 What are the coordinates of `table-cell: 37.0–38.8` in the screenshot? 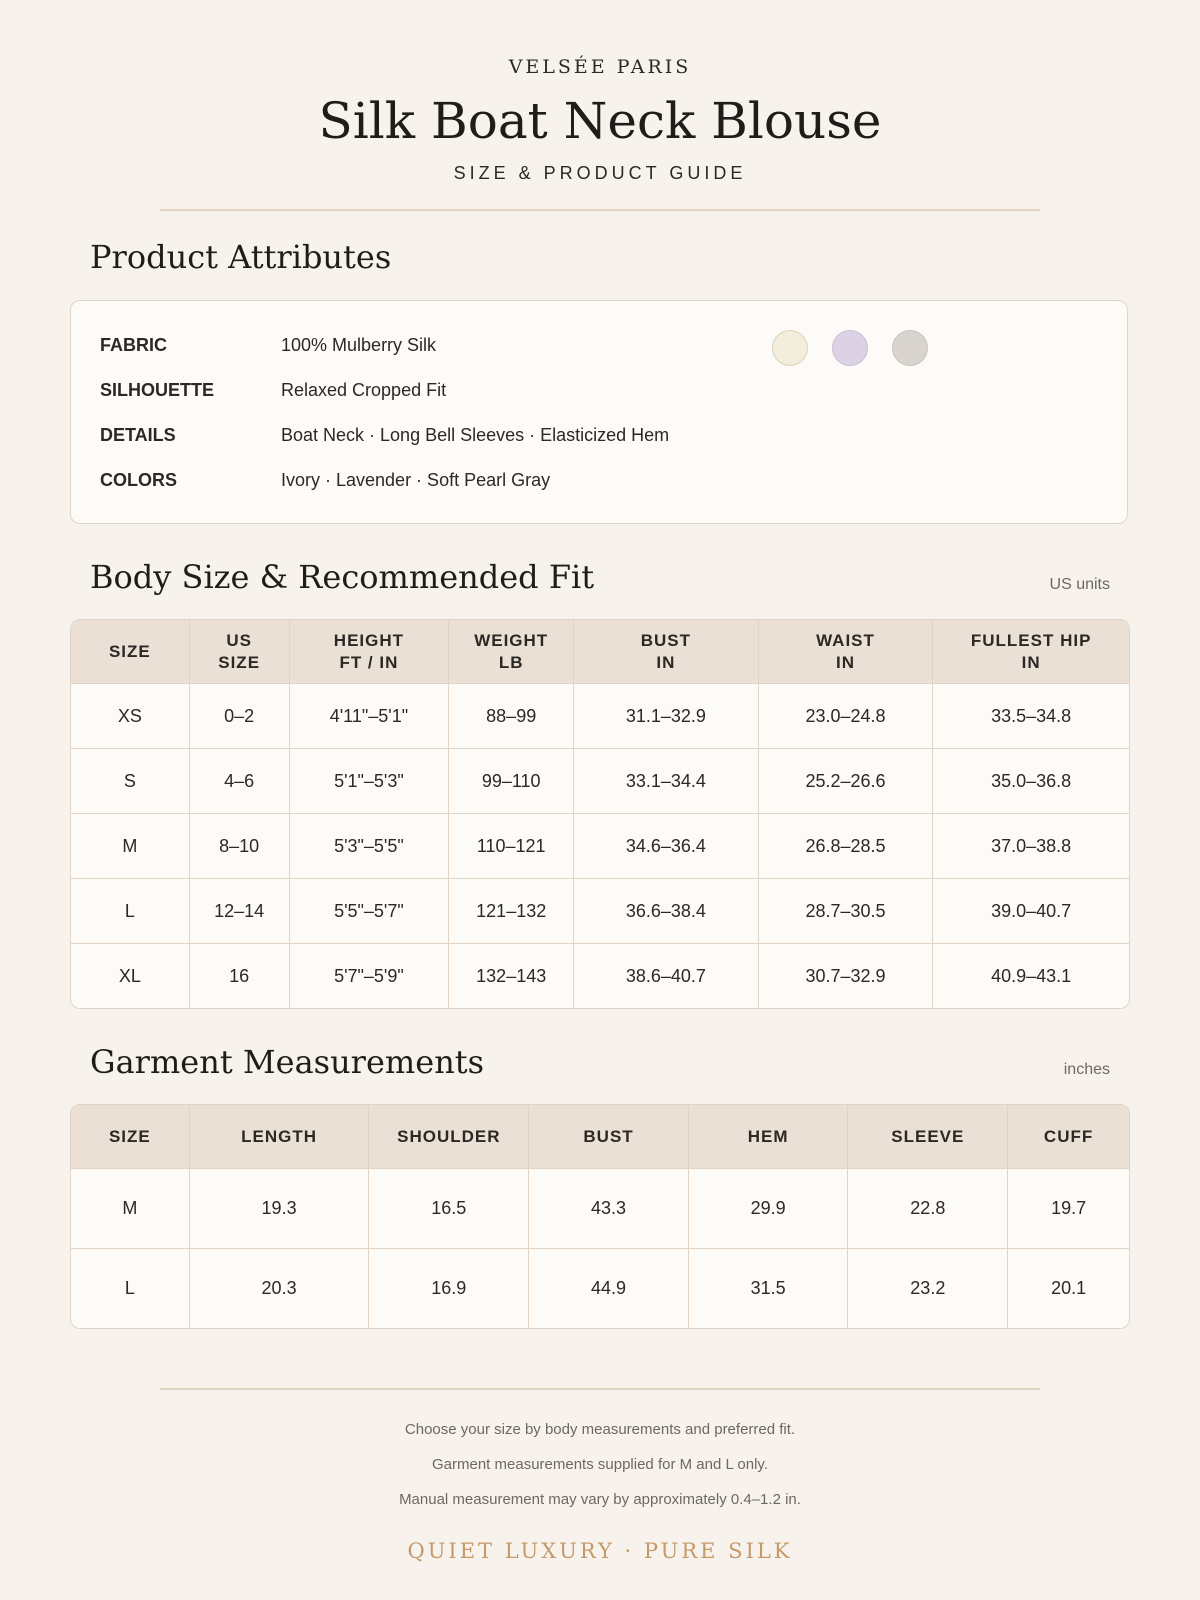 It's located at (1031, 846).